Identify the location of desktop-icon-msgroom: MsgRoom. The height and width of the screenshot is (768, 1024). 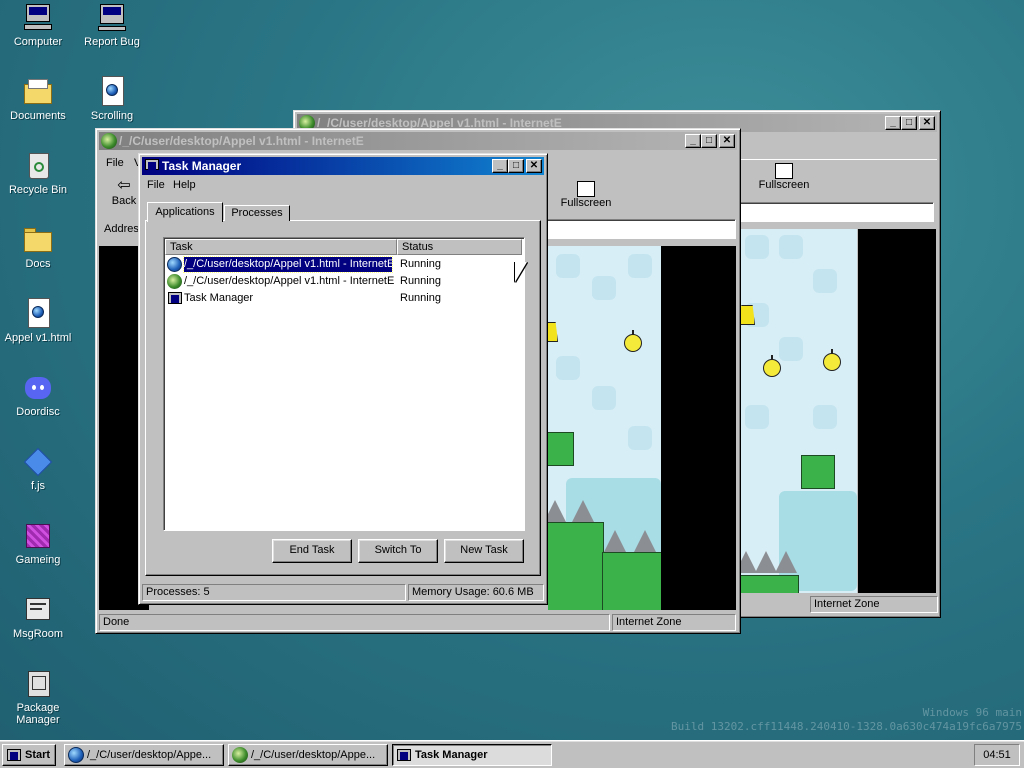
(38, 617).